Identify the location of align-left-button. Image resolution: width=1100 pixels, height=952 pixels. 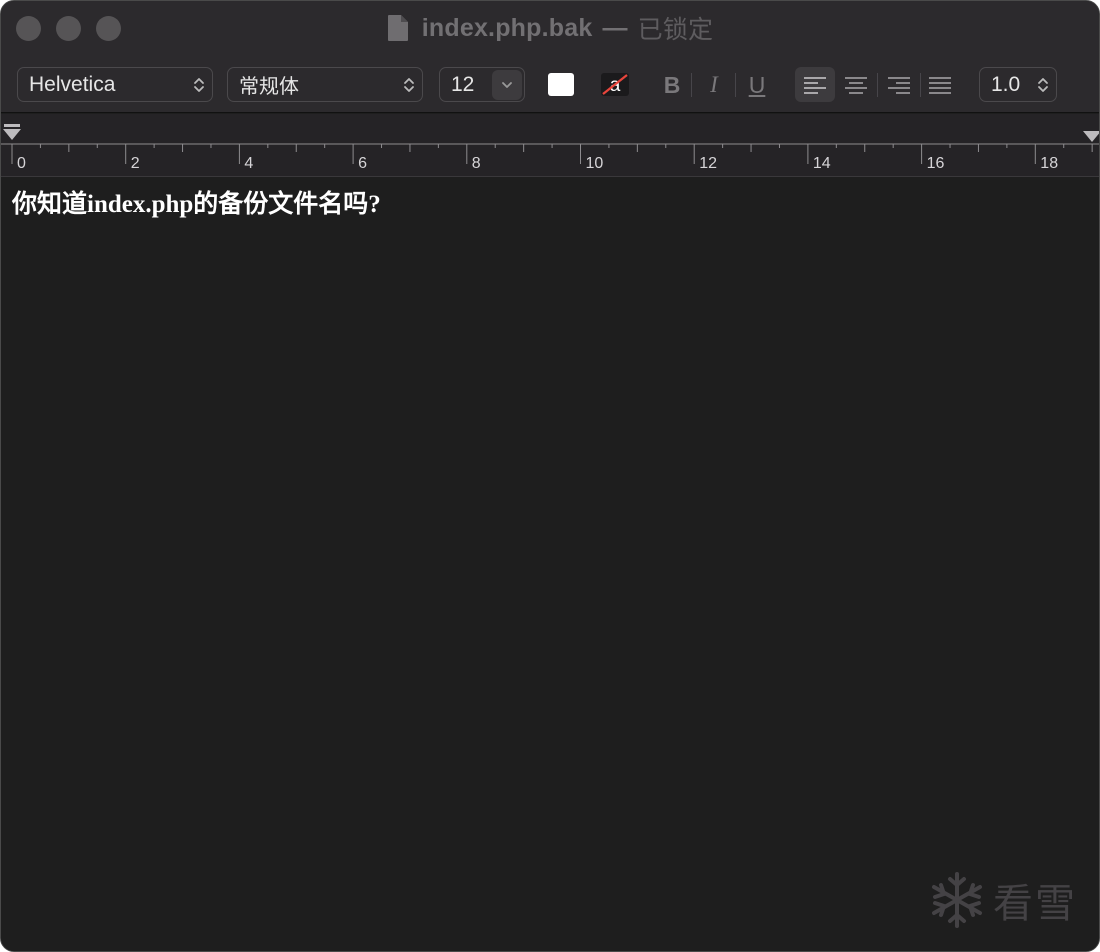
(815, 84).